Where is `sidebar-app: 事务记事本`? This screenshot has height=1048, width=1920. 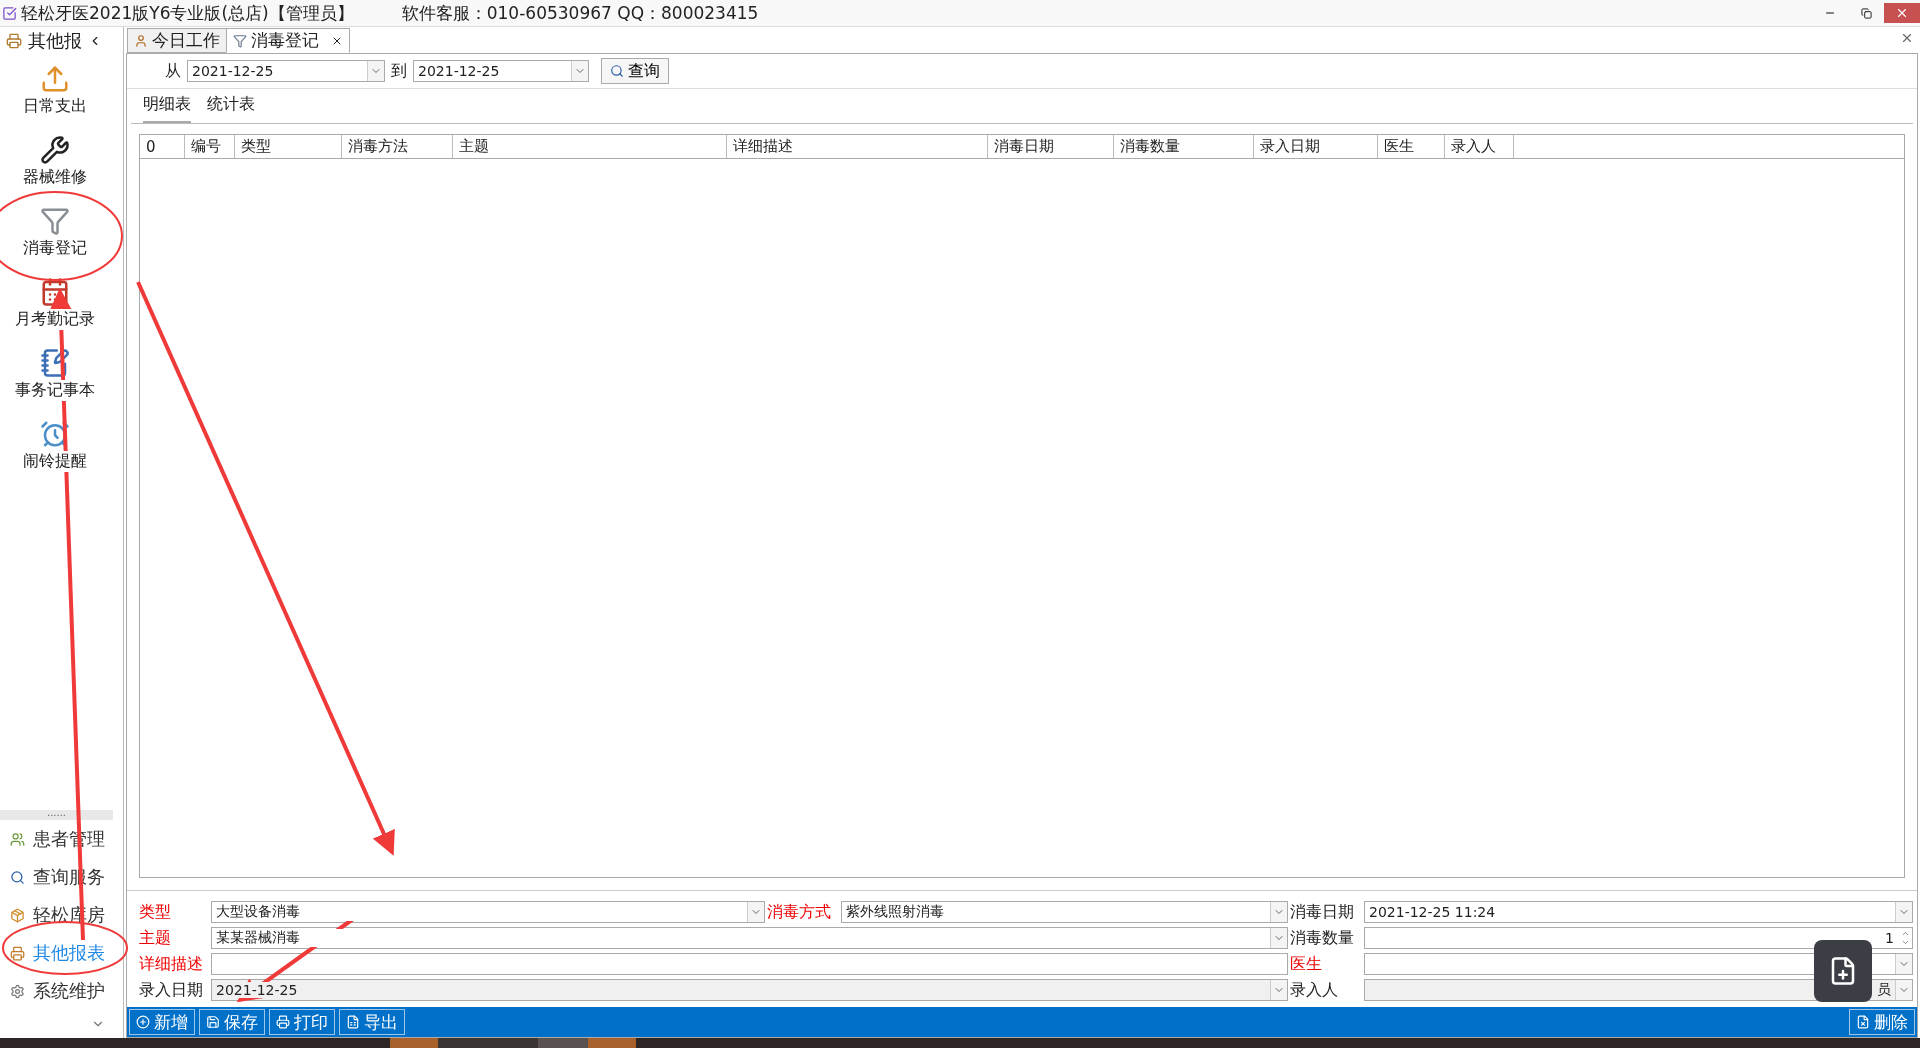
sidebar-app: 事务记事本 is located at coordinates (55, 374).